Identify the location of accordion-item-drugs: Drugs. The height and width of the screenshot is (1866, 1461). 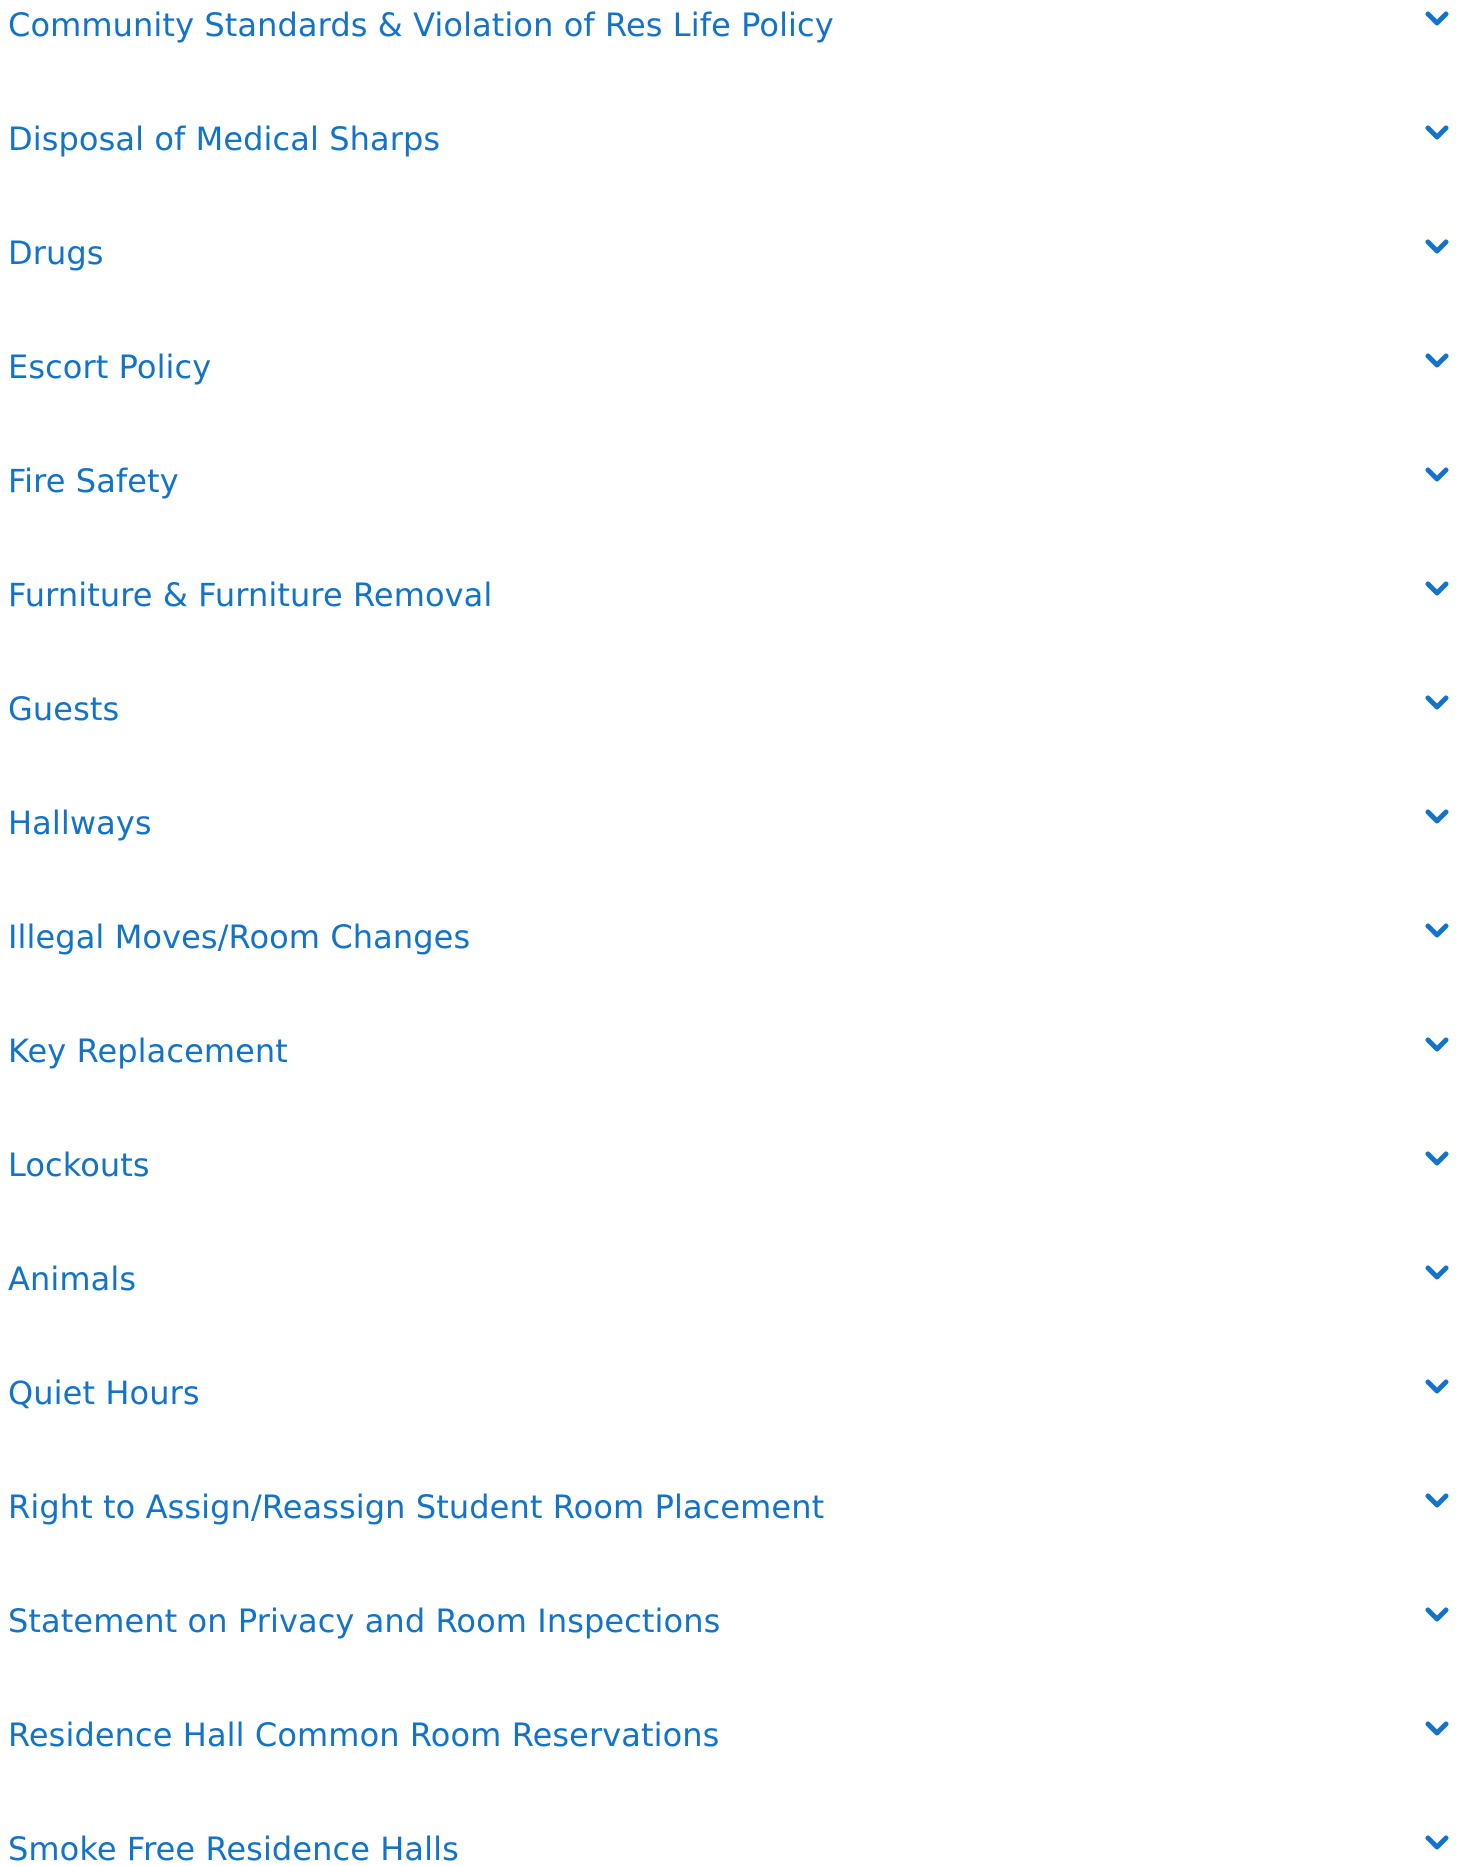
(730, 285).